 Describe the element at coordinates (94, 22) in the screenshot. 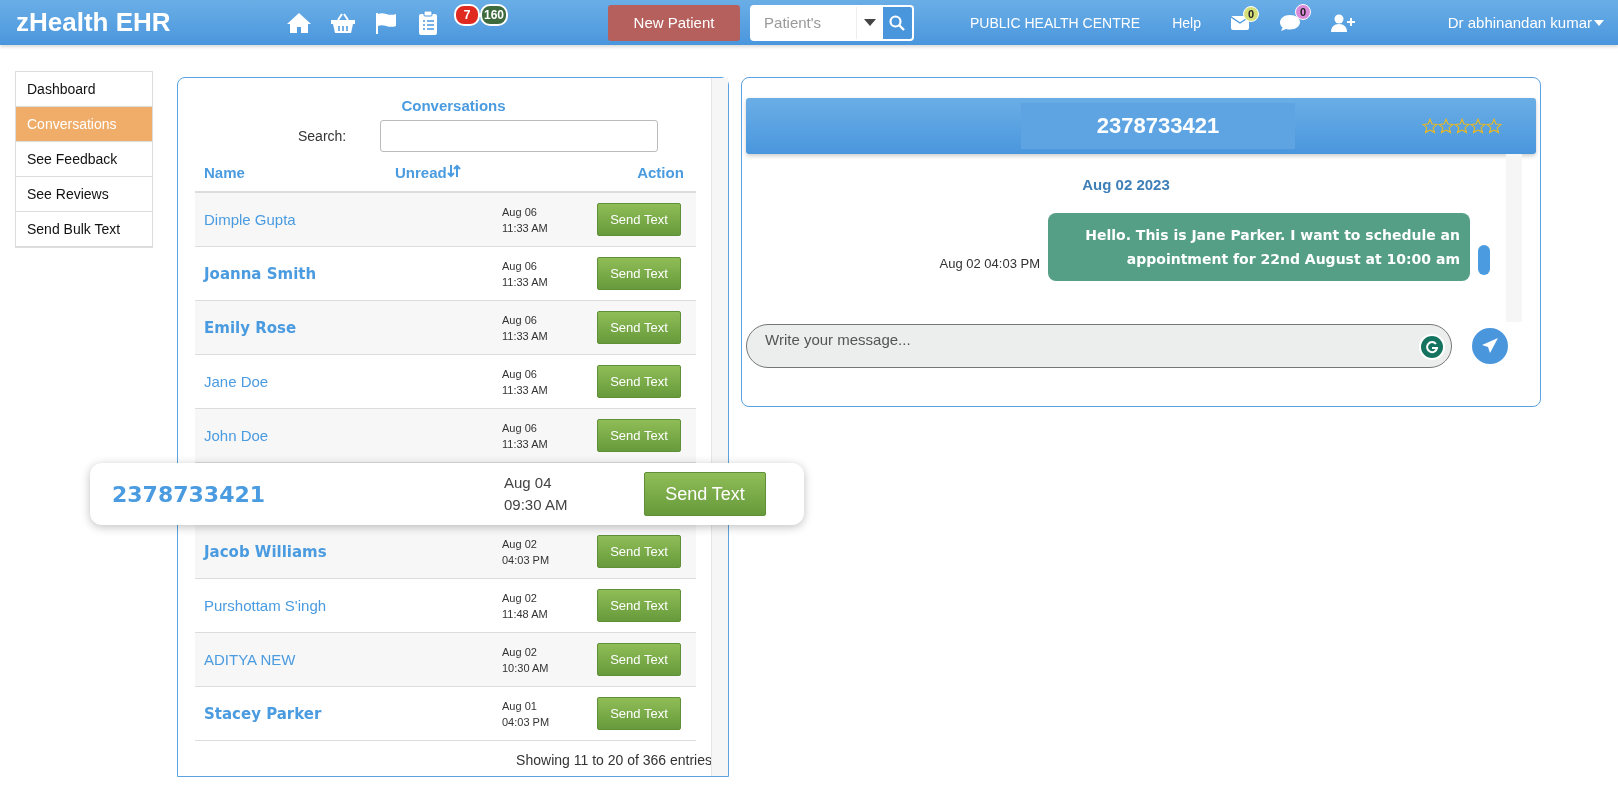

I see `app-title: zHealth EHR` at that location.